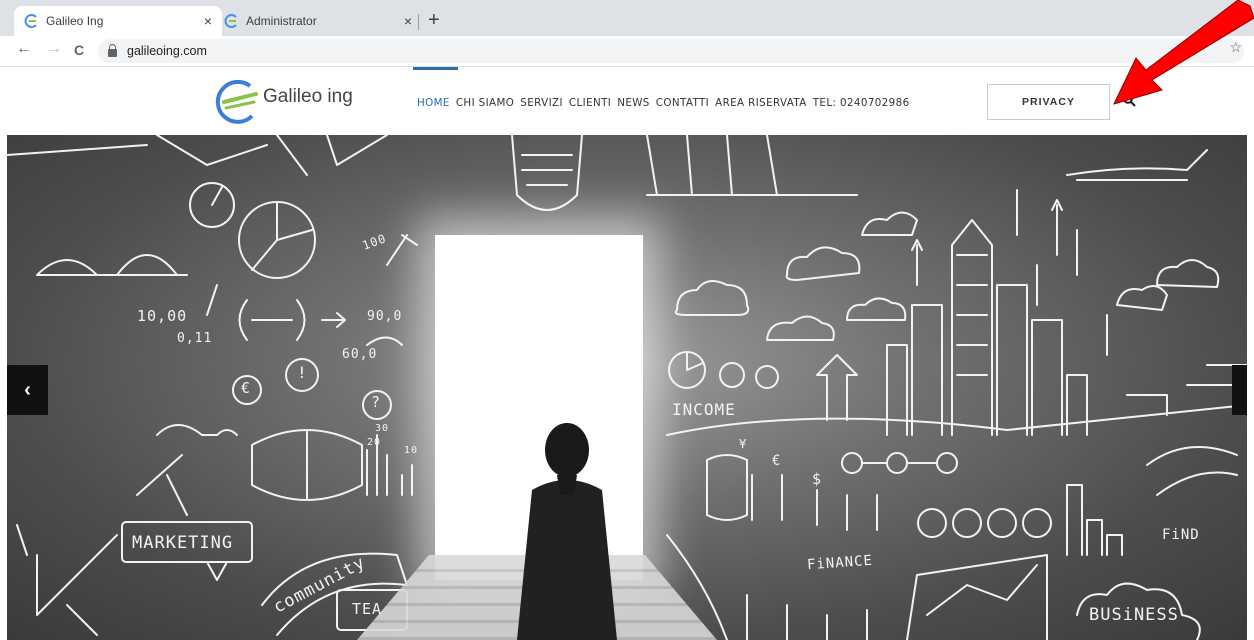  What do you see at coordinates (382, 428) in the screenshot?
I see `chalk-30: 30` at bounding box center [382, 428].